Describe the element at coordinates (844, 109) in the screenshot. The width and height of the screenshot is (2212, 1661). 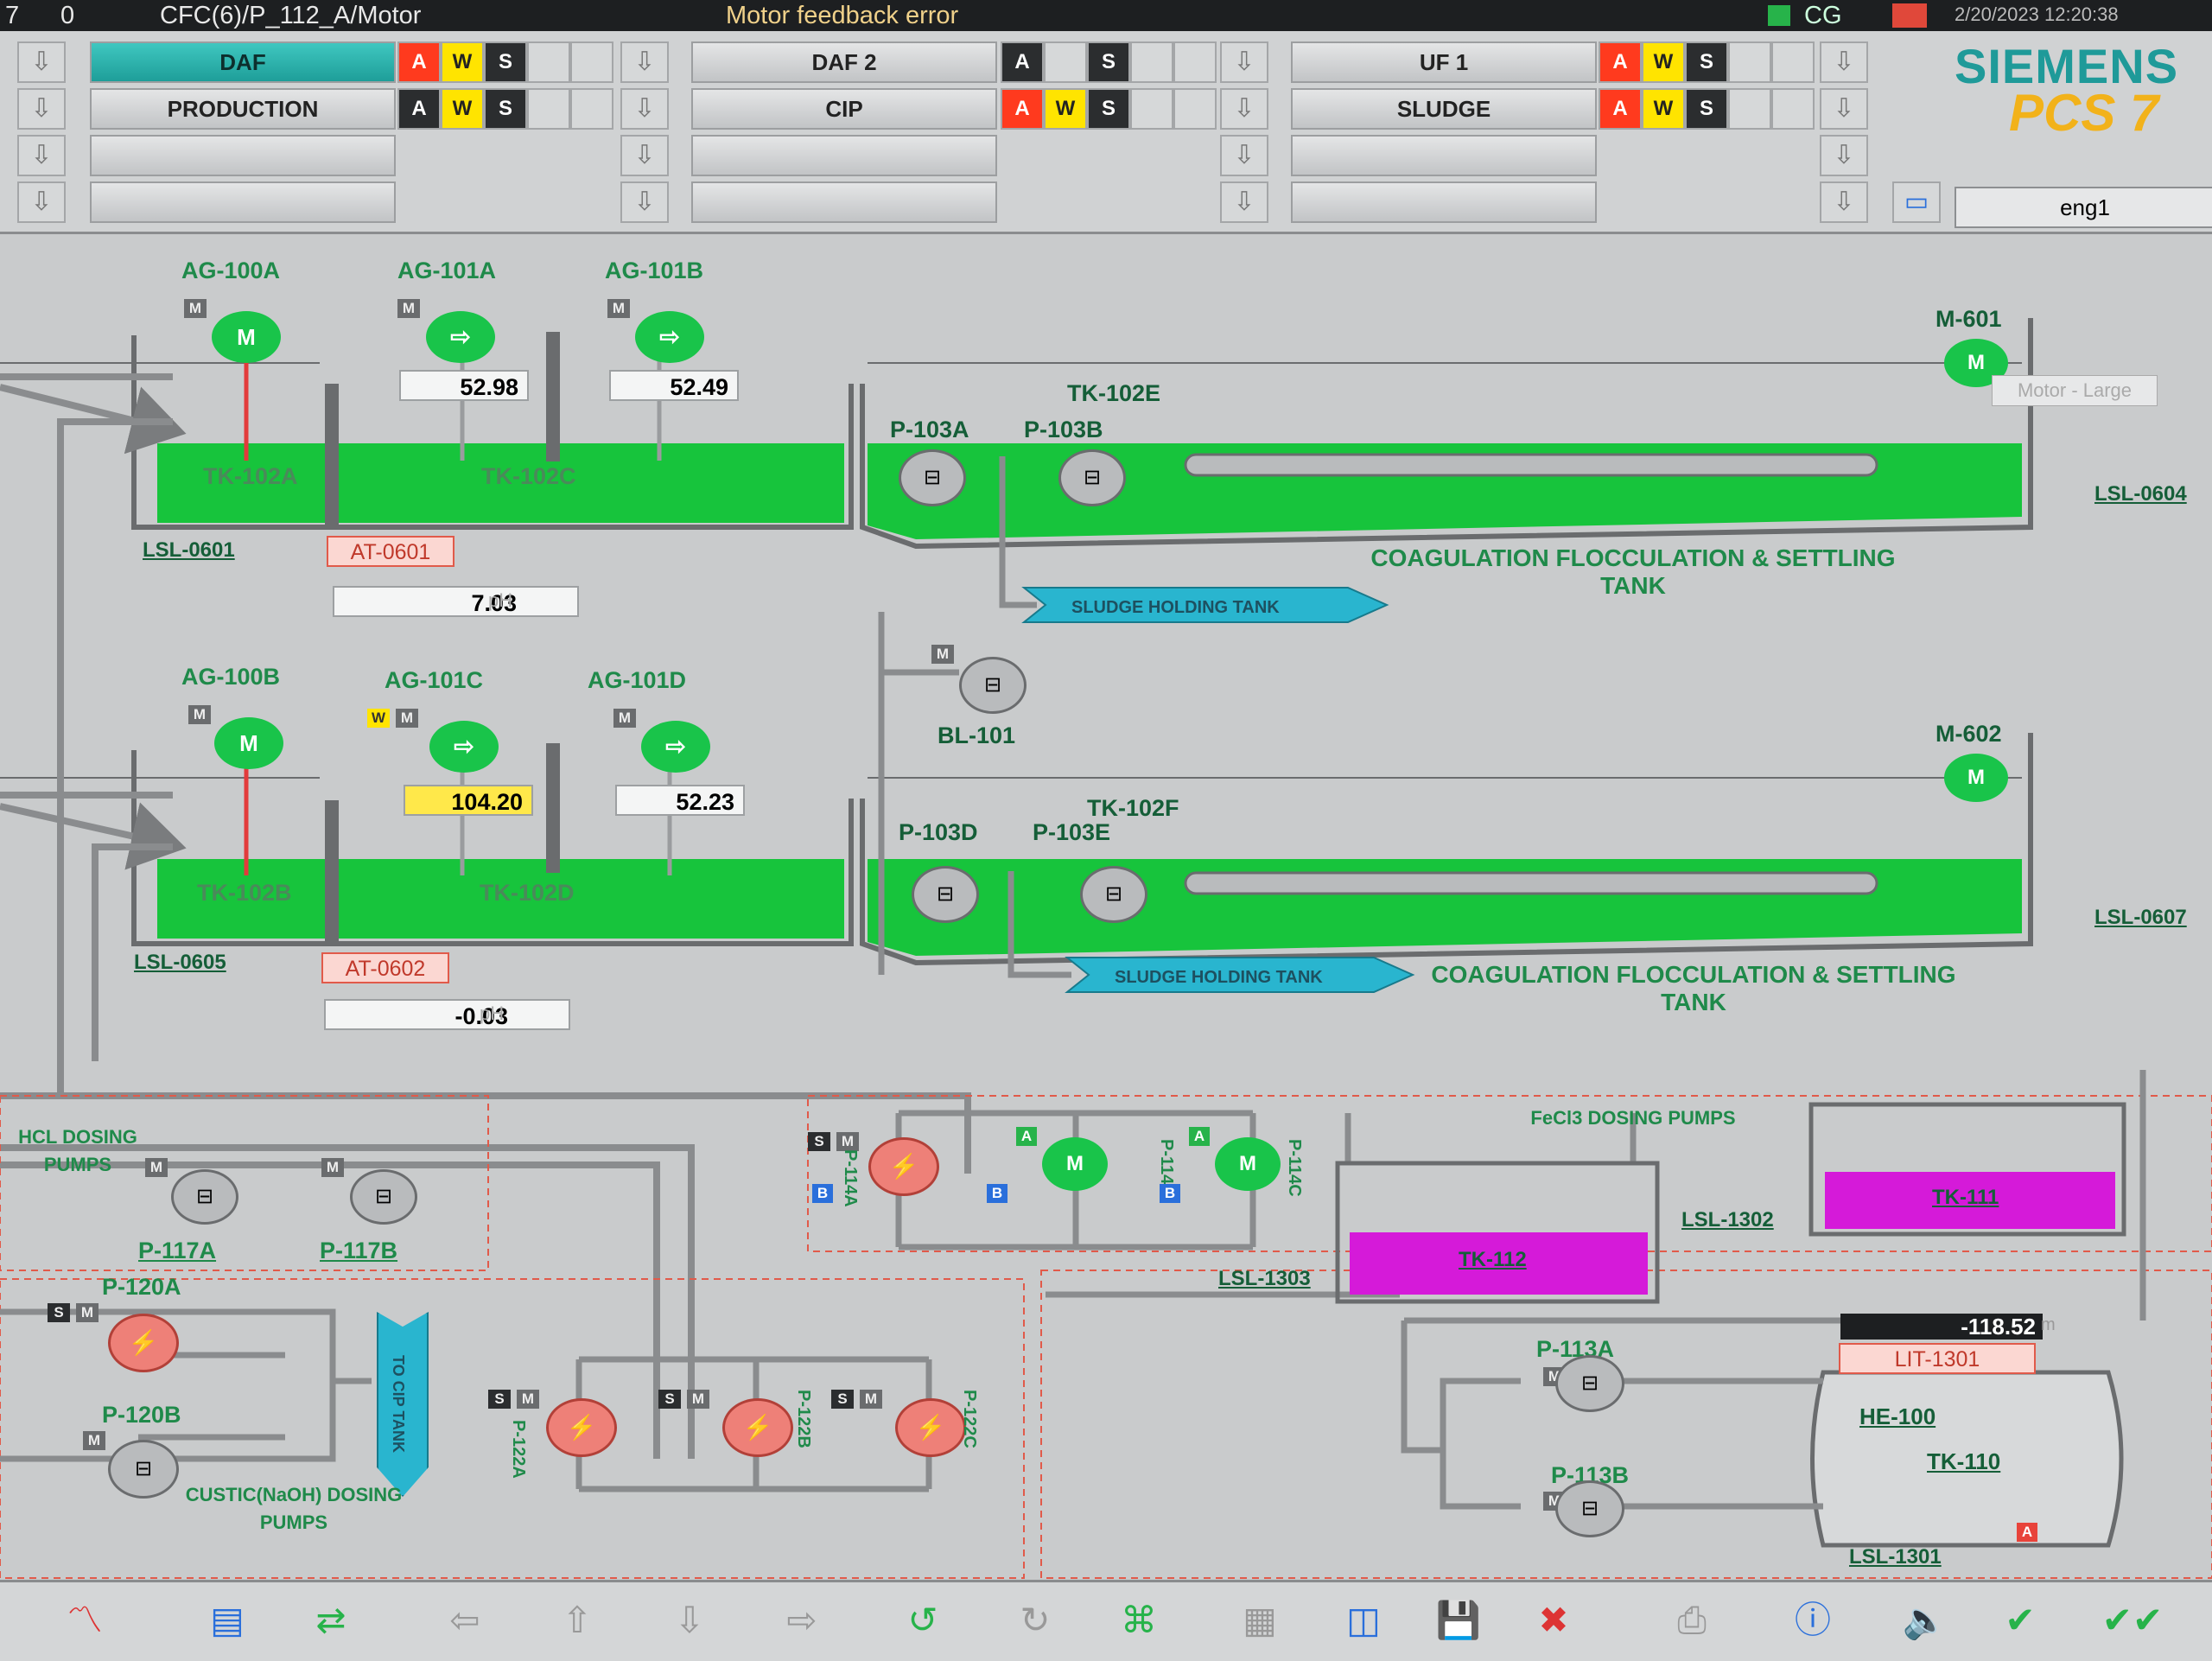
I see `area-button-cip: CIP` at that location.